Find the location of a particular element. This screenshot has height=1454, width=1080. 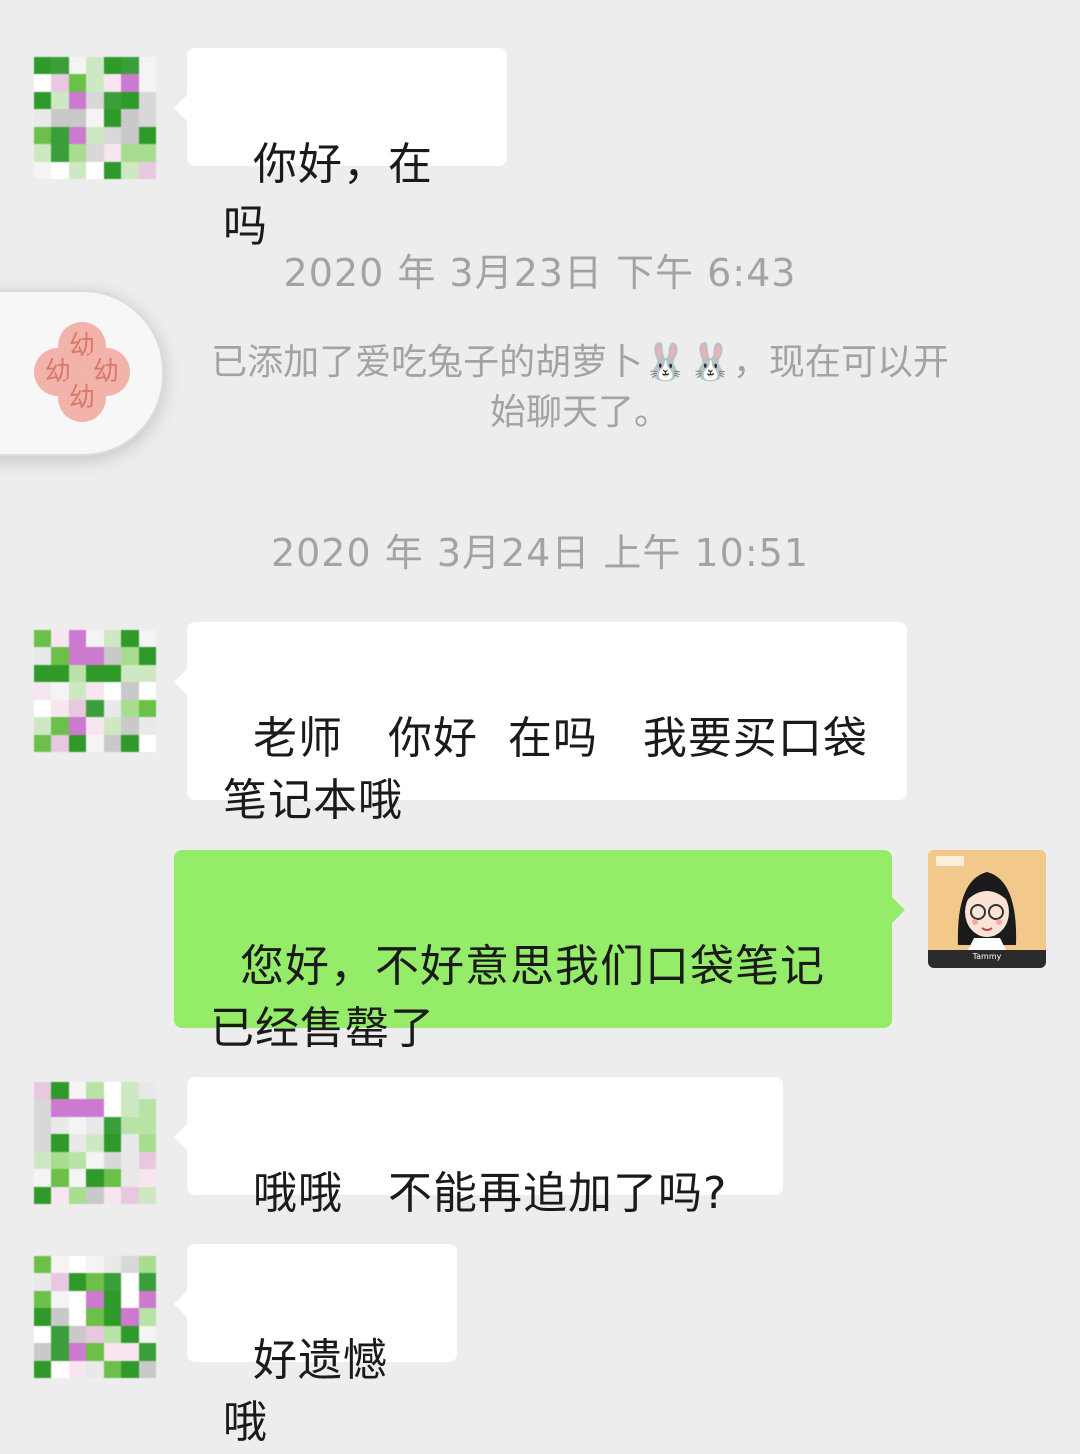

system-notice-text: 已添加了爱吃兔子的胡萝卜🐰🐰，现在可以开 始聊天了。 is located at coordinates (580, 387).